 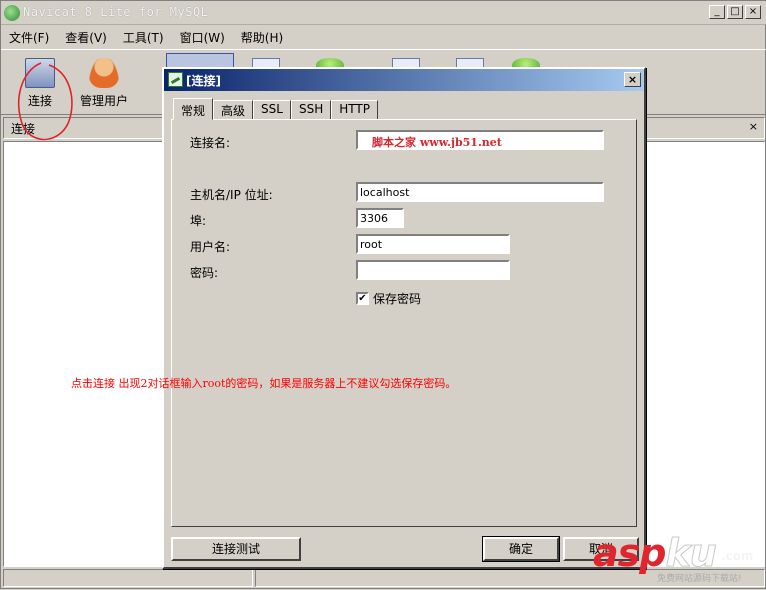 What do you see at coordinates (404, 80) in the screenshot?
I see `dialog-titlebar: [连接] ×` at bounding box center [404, 80].